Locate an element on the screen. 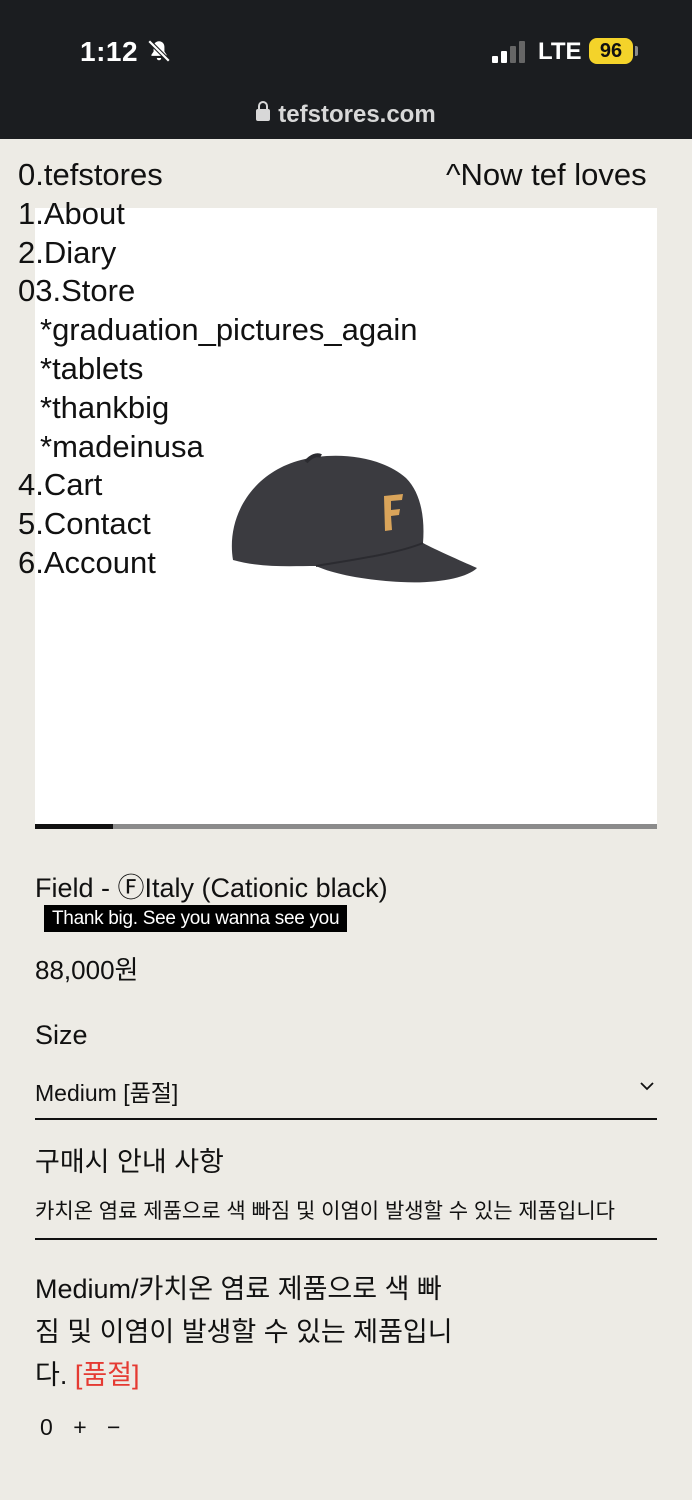  nav-subitem: *tablets is located at coordinates (217, 369).